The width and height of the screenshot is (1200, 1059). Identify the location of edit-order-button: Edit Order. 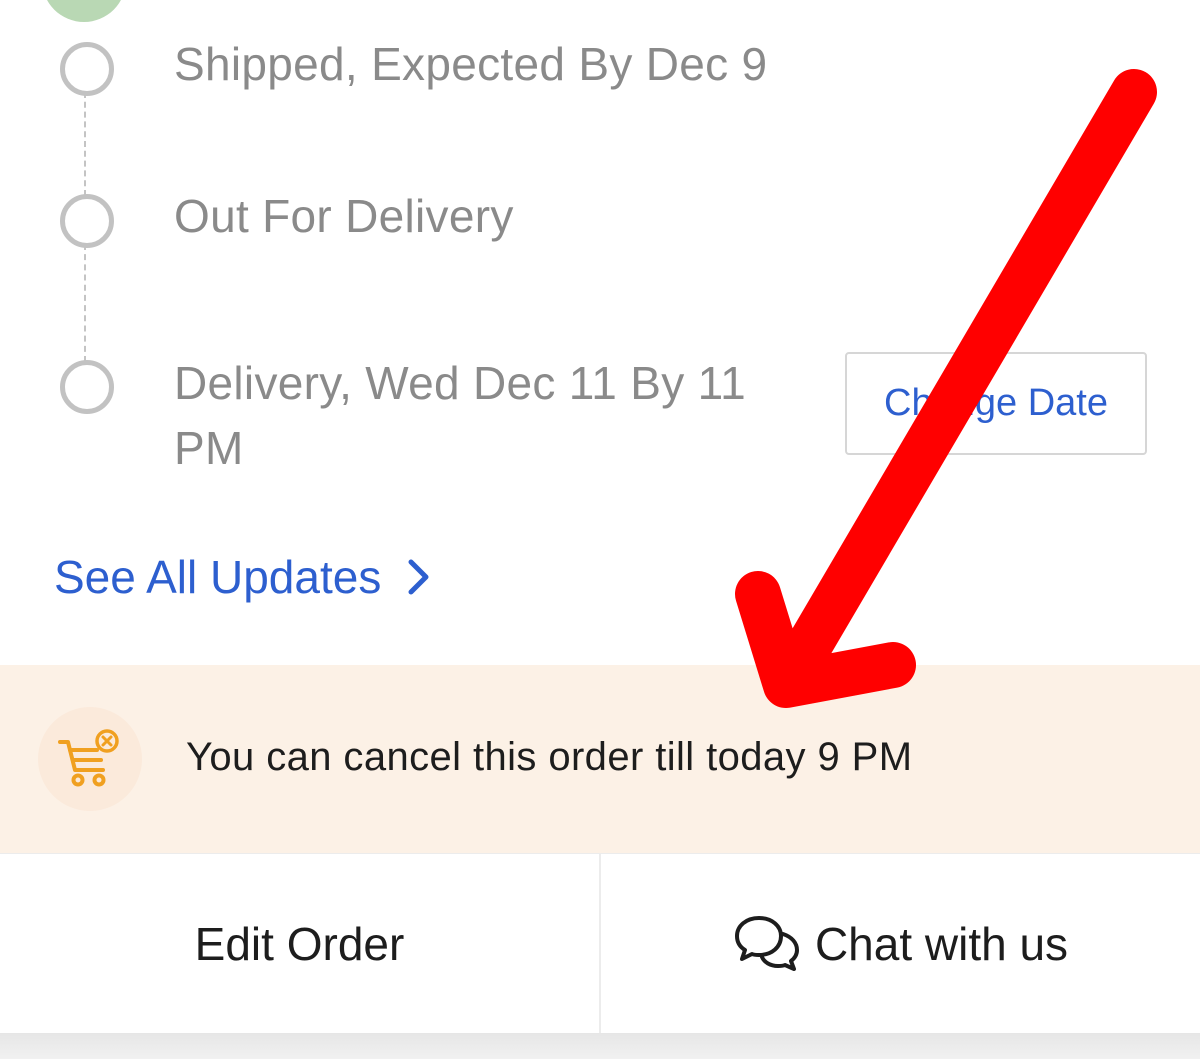
(299, 944).